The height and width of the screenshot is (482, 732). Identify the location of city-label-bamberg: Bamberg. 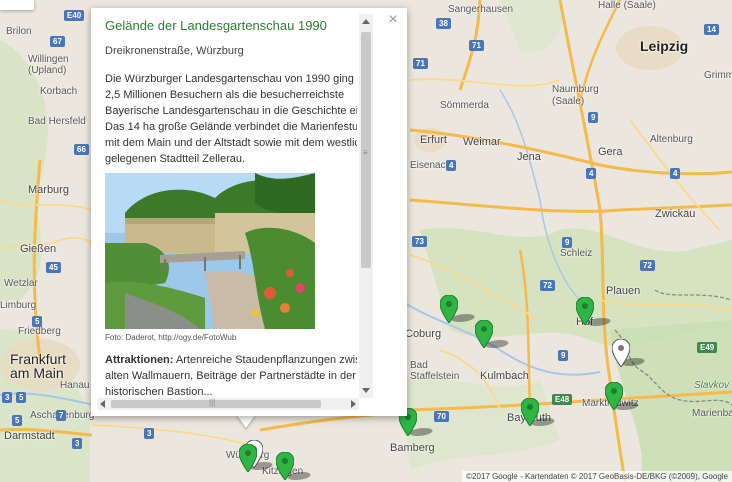
(412, 448).